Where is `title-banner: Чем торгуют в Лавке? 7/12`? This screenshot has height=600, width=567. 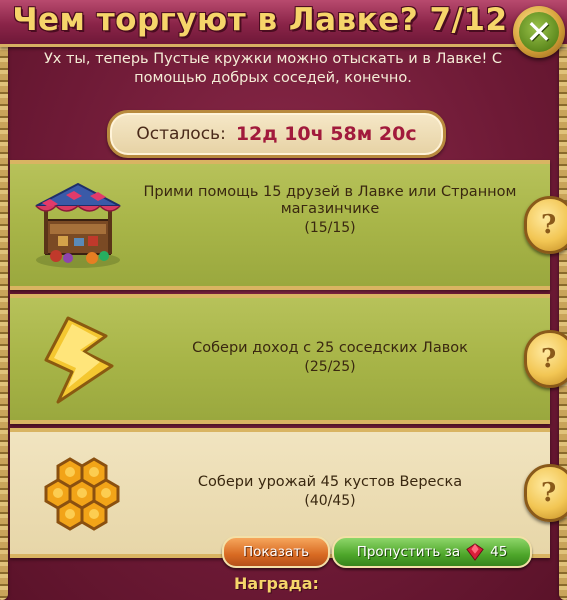
title-banner: Чем торгуют в Лавке? 7/12 is located at coordinates (283, 23).